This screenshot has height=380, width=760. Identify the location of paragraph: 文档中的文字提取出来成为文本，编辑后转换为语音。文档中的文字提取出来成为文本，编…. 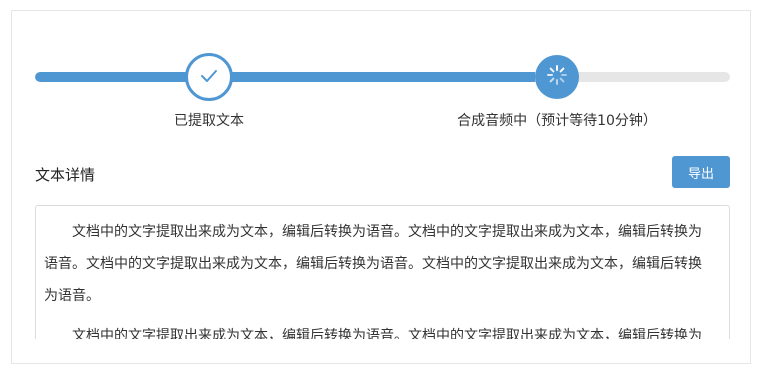
(387, 333).